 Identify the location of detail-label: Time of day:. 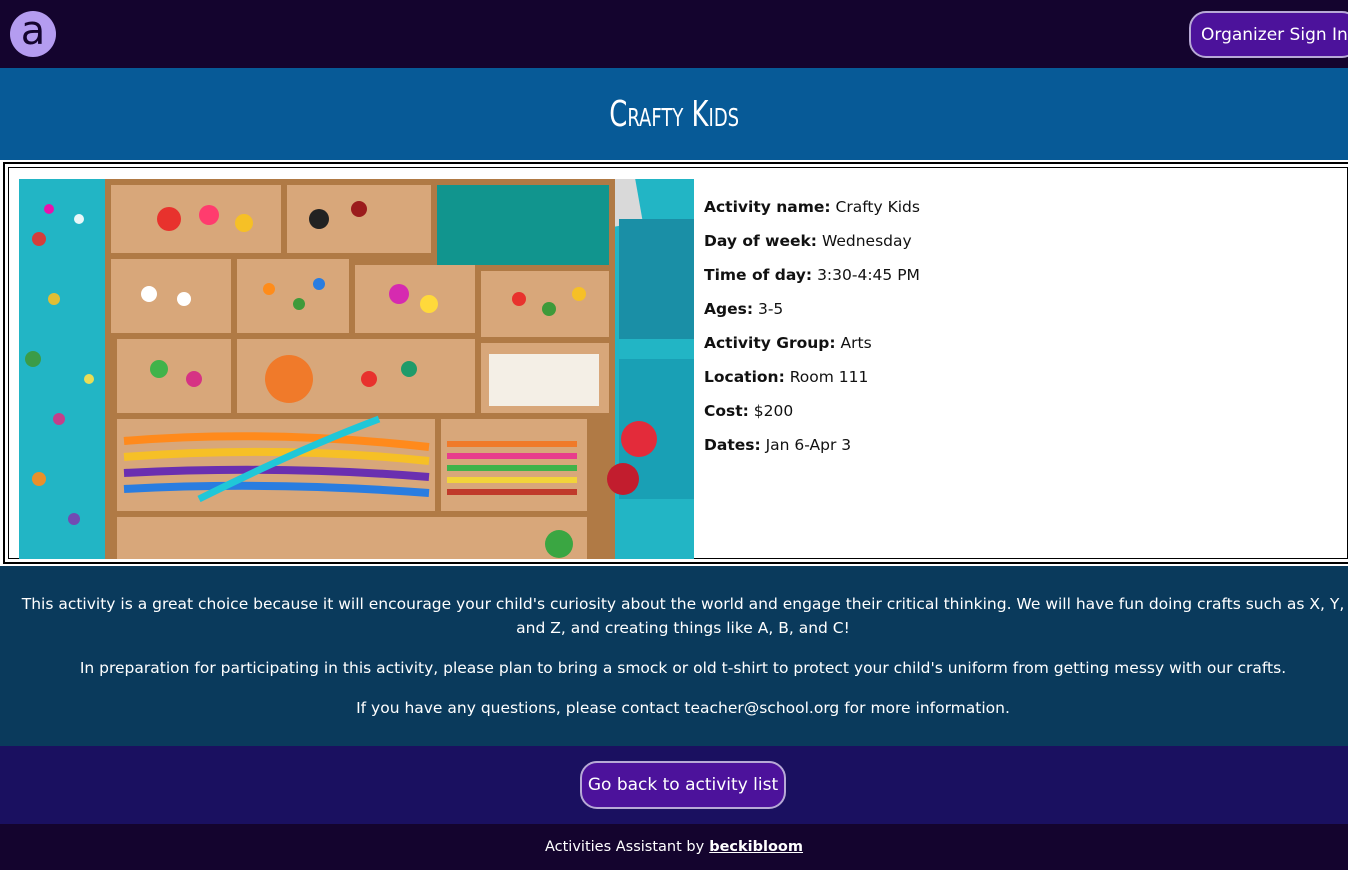
(758, 275).